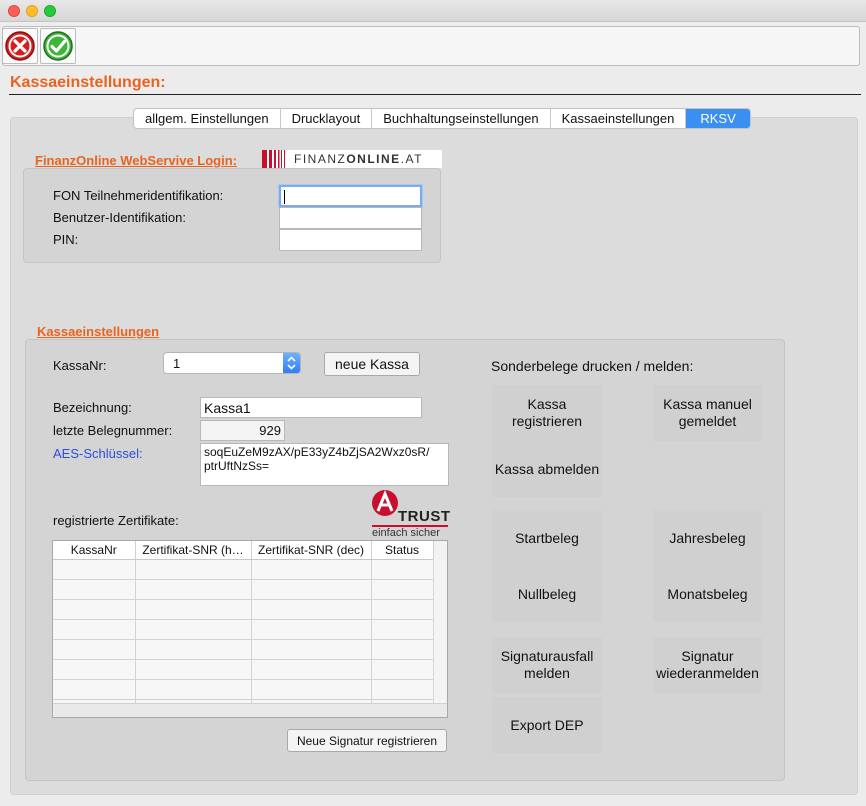 The width and height of the screenshot is (866, 806). What do you see at coordinates (433, 11) in the screenshot?
I see `title-bar` at bounding box center [433, 11].